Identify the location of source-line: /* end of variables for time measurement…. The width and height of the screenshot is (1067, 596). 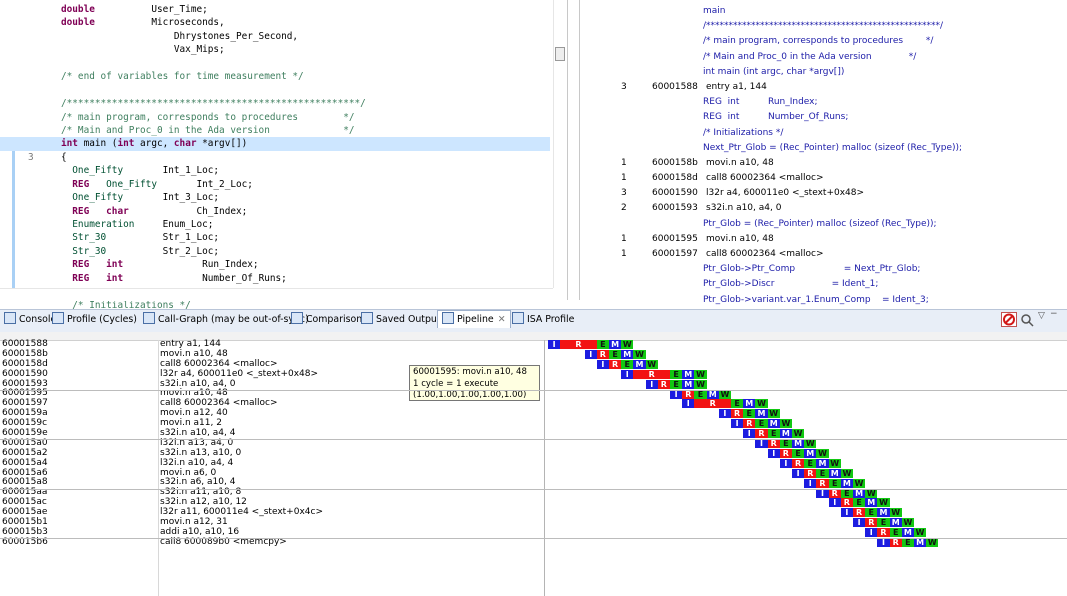
(275, 76).